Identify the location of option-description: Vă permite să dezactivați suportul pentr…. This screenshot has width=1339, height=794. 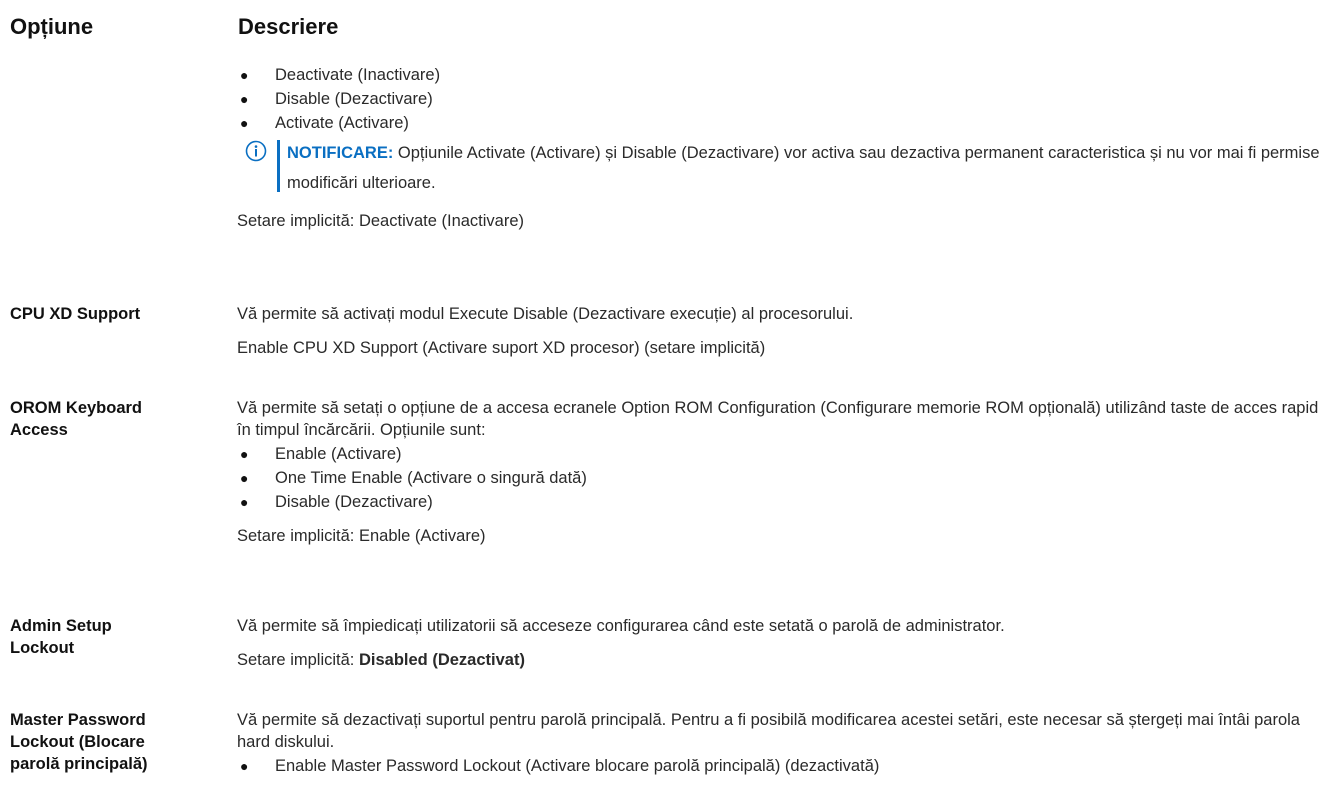
(768, 731).